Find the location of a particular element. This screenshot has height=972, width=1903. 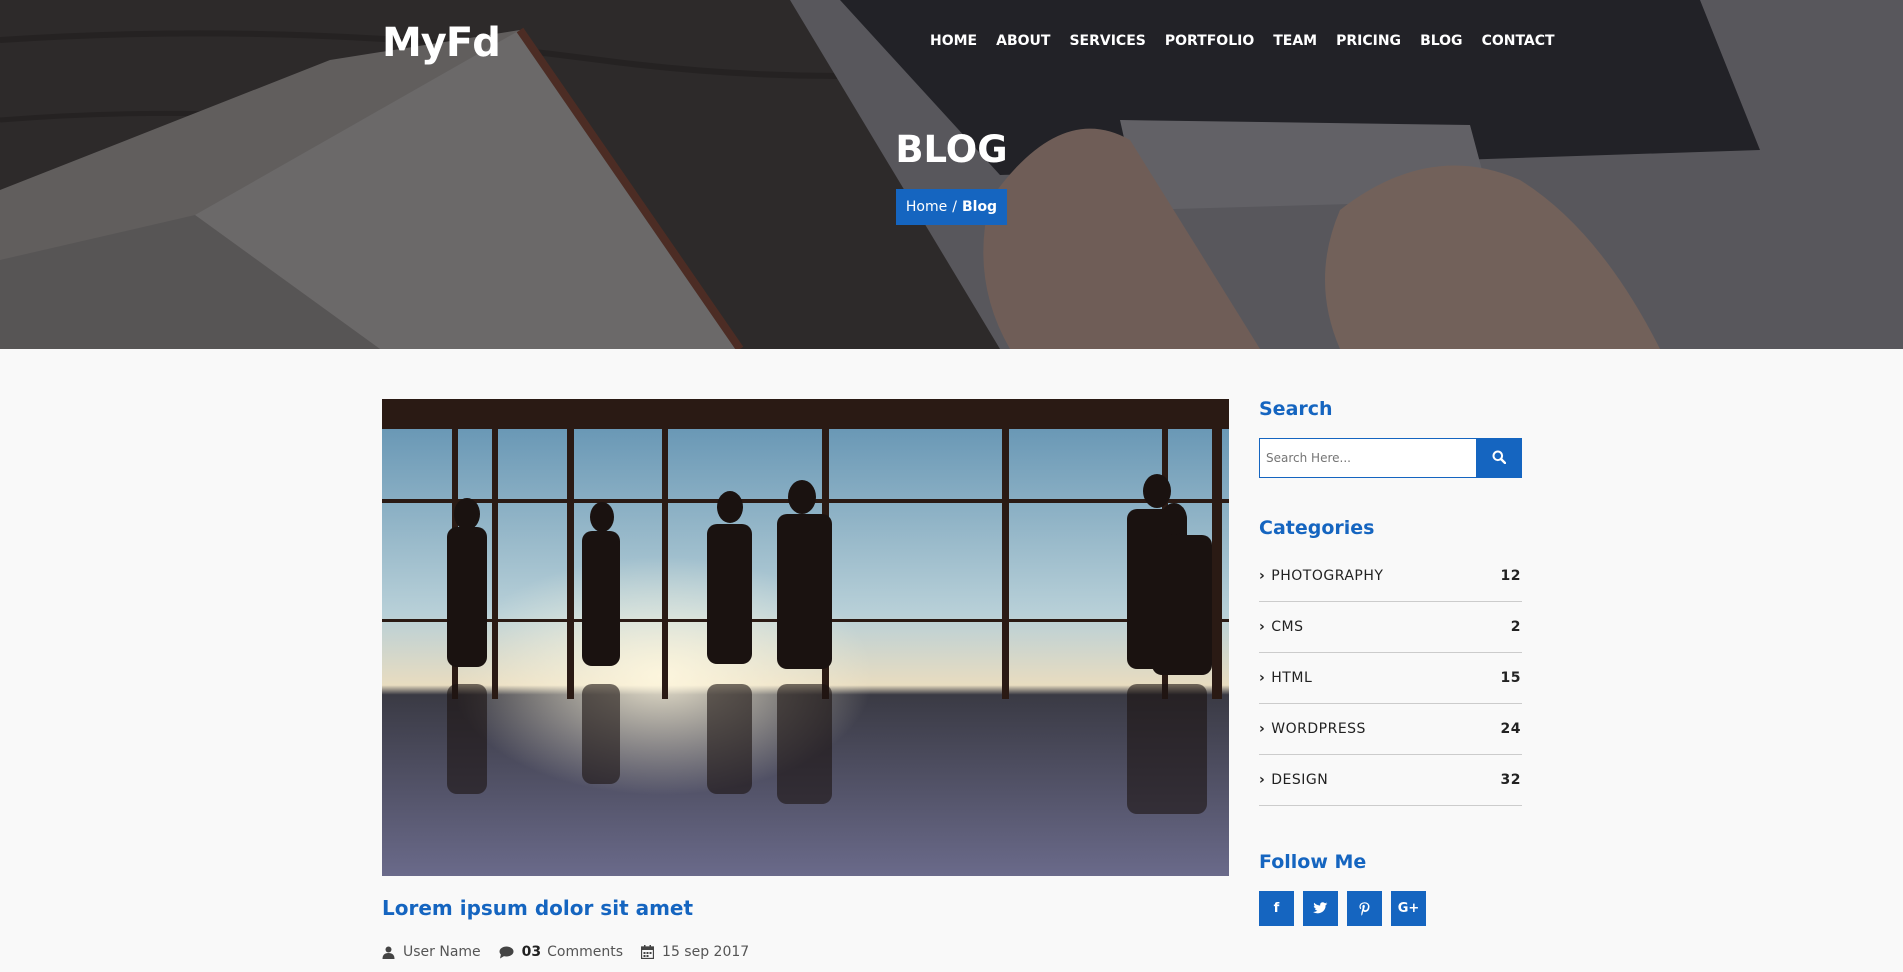

pinterest-icon is located at coordinates (1364, 908).